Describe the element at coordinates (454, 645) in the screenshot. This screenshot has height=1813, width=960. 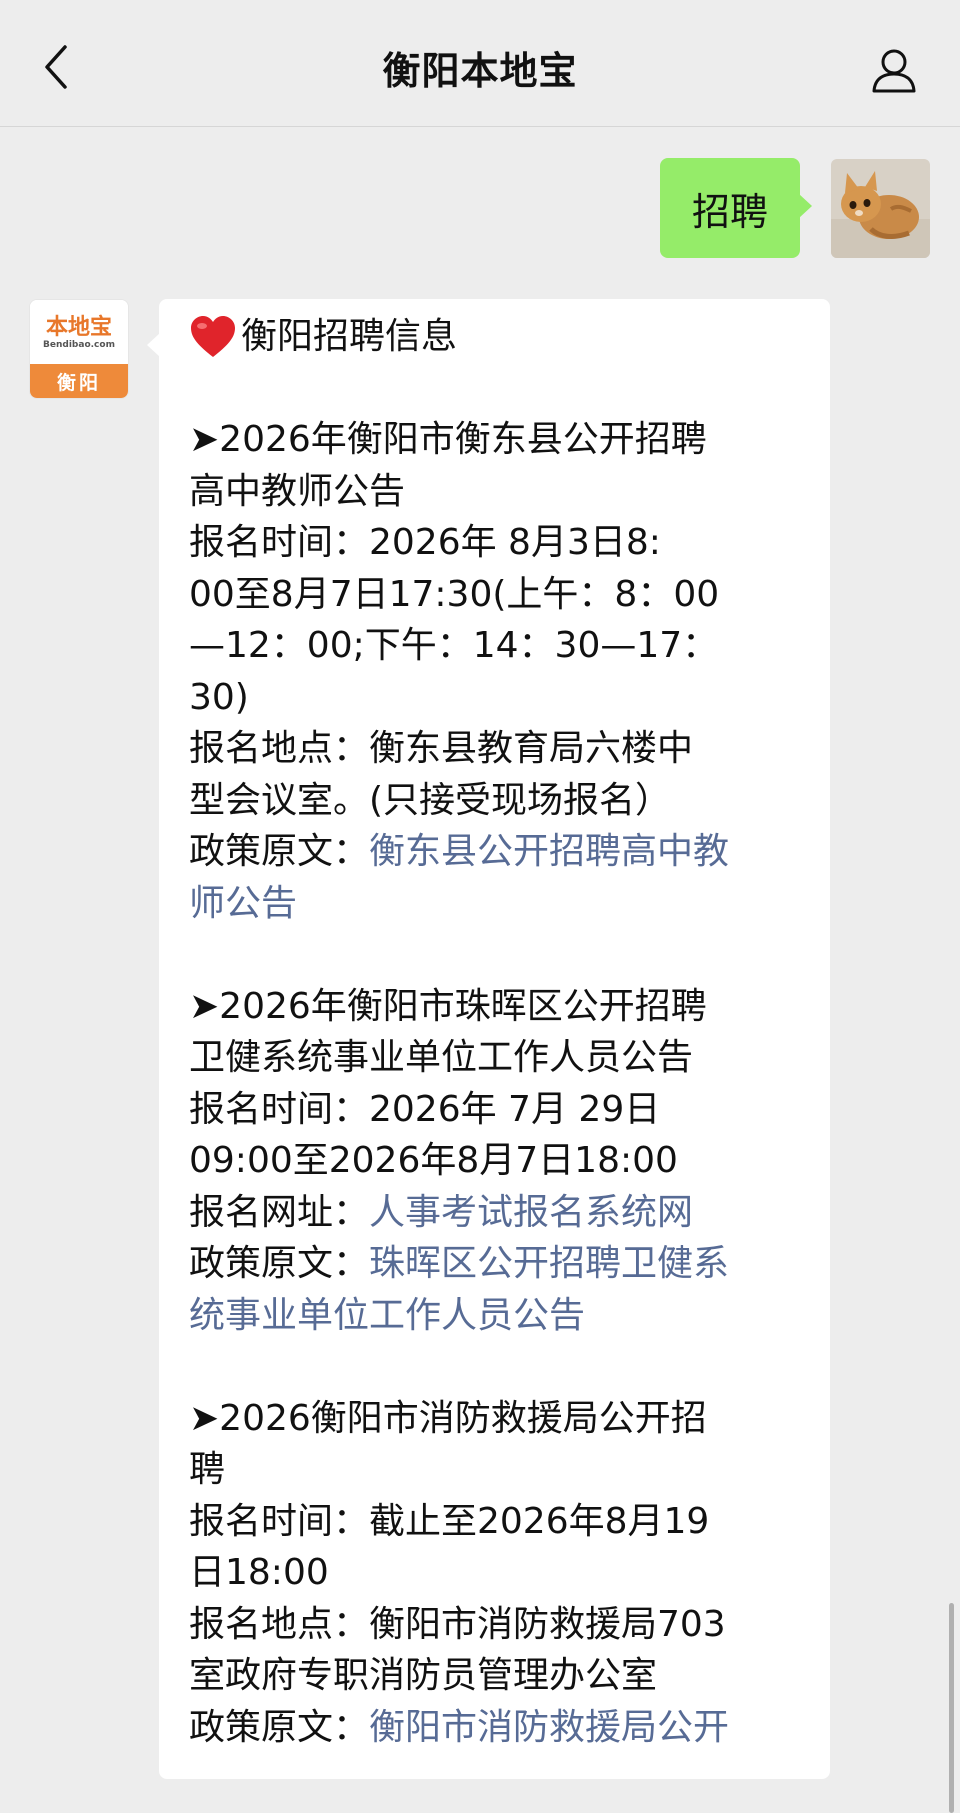
I see `signup-time-line: —12：00;下午：14：30—17：` at that location.